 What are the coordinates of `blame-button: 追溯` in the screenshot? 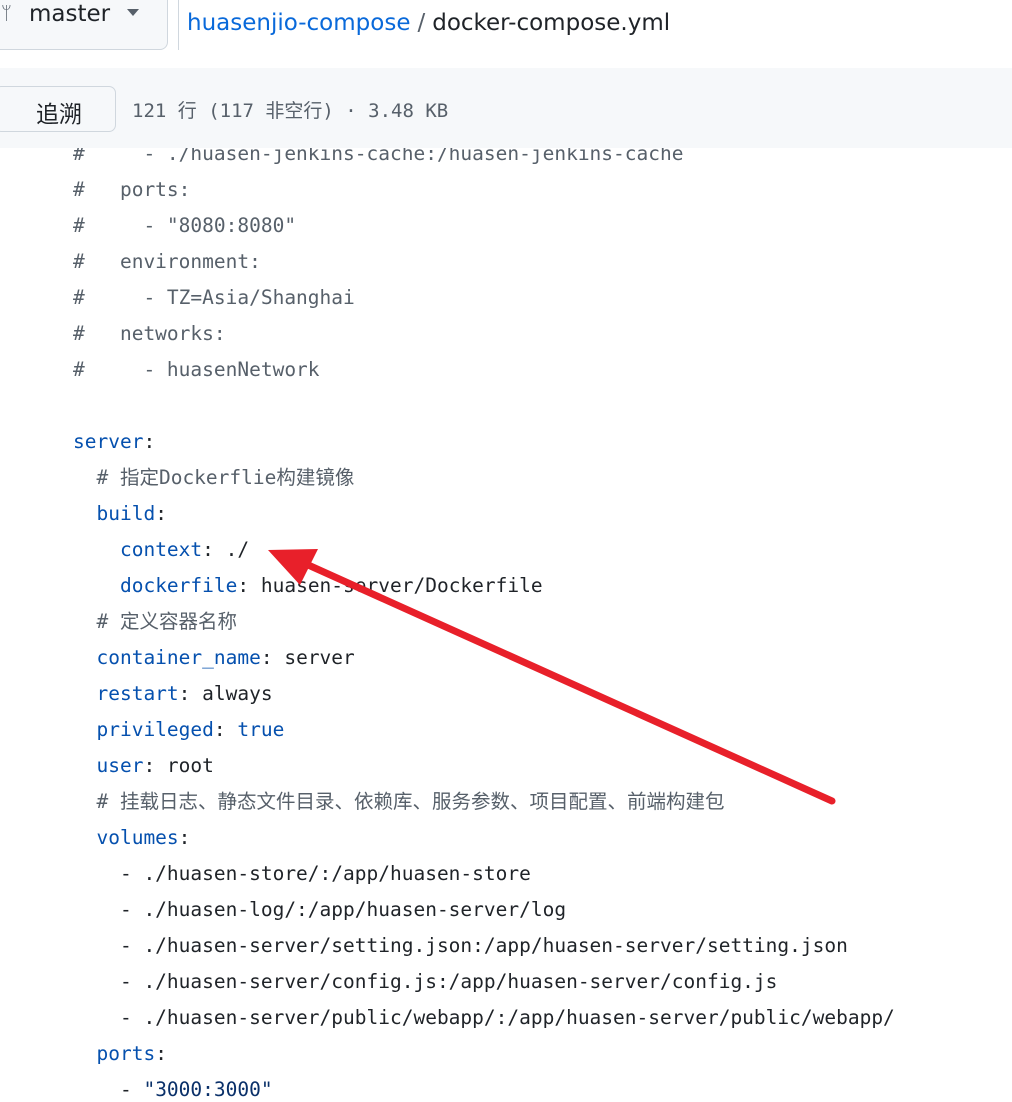 It's located at (58, 109).